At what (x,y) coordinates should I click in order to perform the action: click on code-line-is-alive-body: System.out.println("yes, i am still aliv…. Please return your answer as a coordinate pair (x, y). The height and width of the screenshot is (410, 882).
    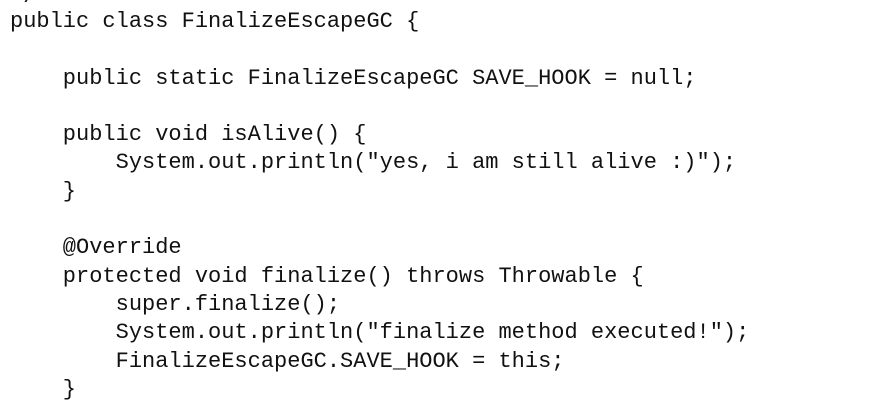
    Looking at the image, I should click on (373, 163).